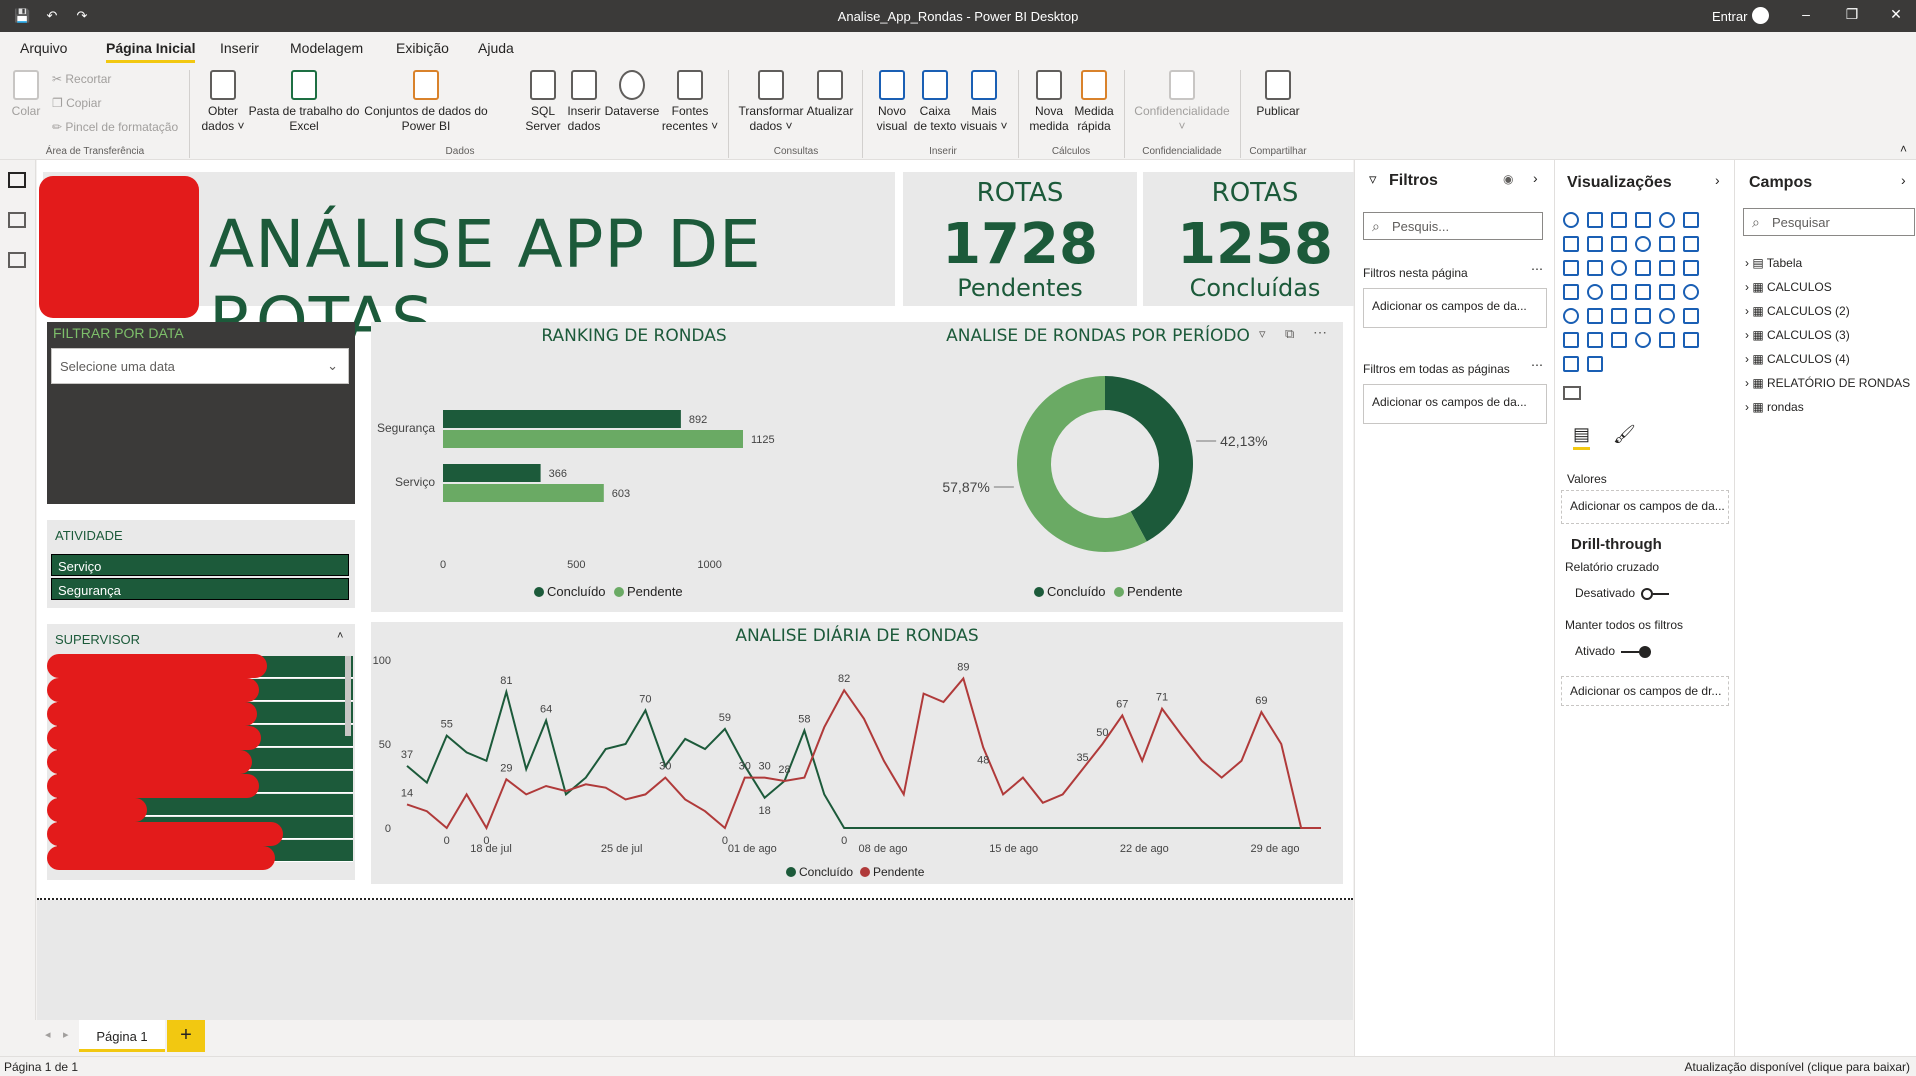  What do you see at coordinates (584, 102) in the screenshot?
I see `enter-data-button: Inserir dados` at bounding box center [584, 102].